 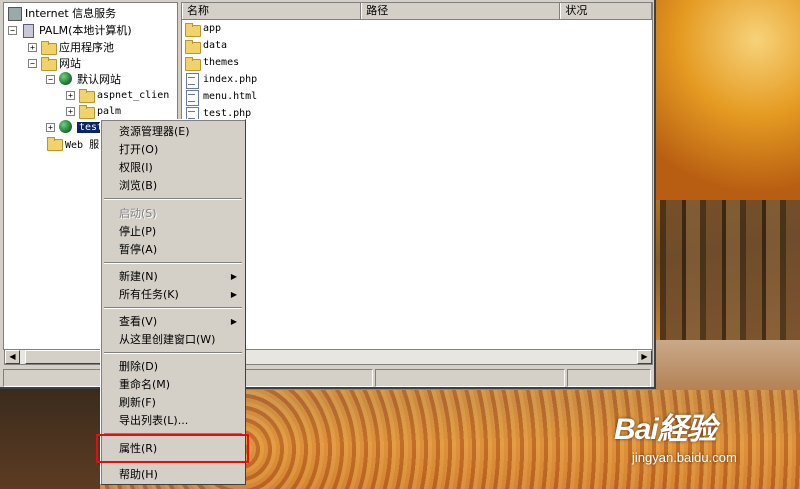 I want to click on list-item: themes, so click(x=417, y=62).